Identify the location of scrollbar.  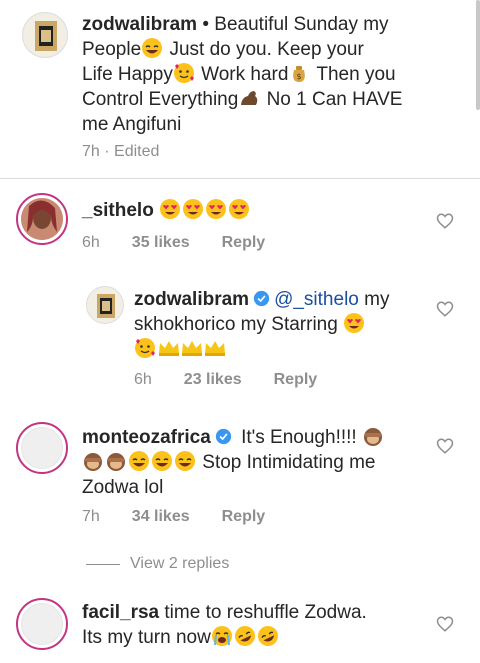
(478, 55).